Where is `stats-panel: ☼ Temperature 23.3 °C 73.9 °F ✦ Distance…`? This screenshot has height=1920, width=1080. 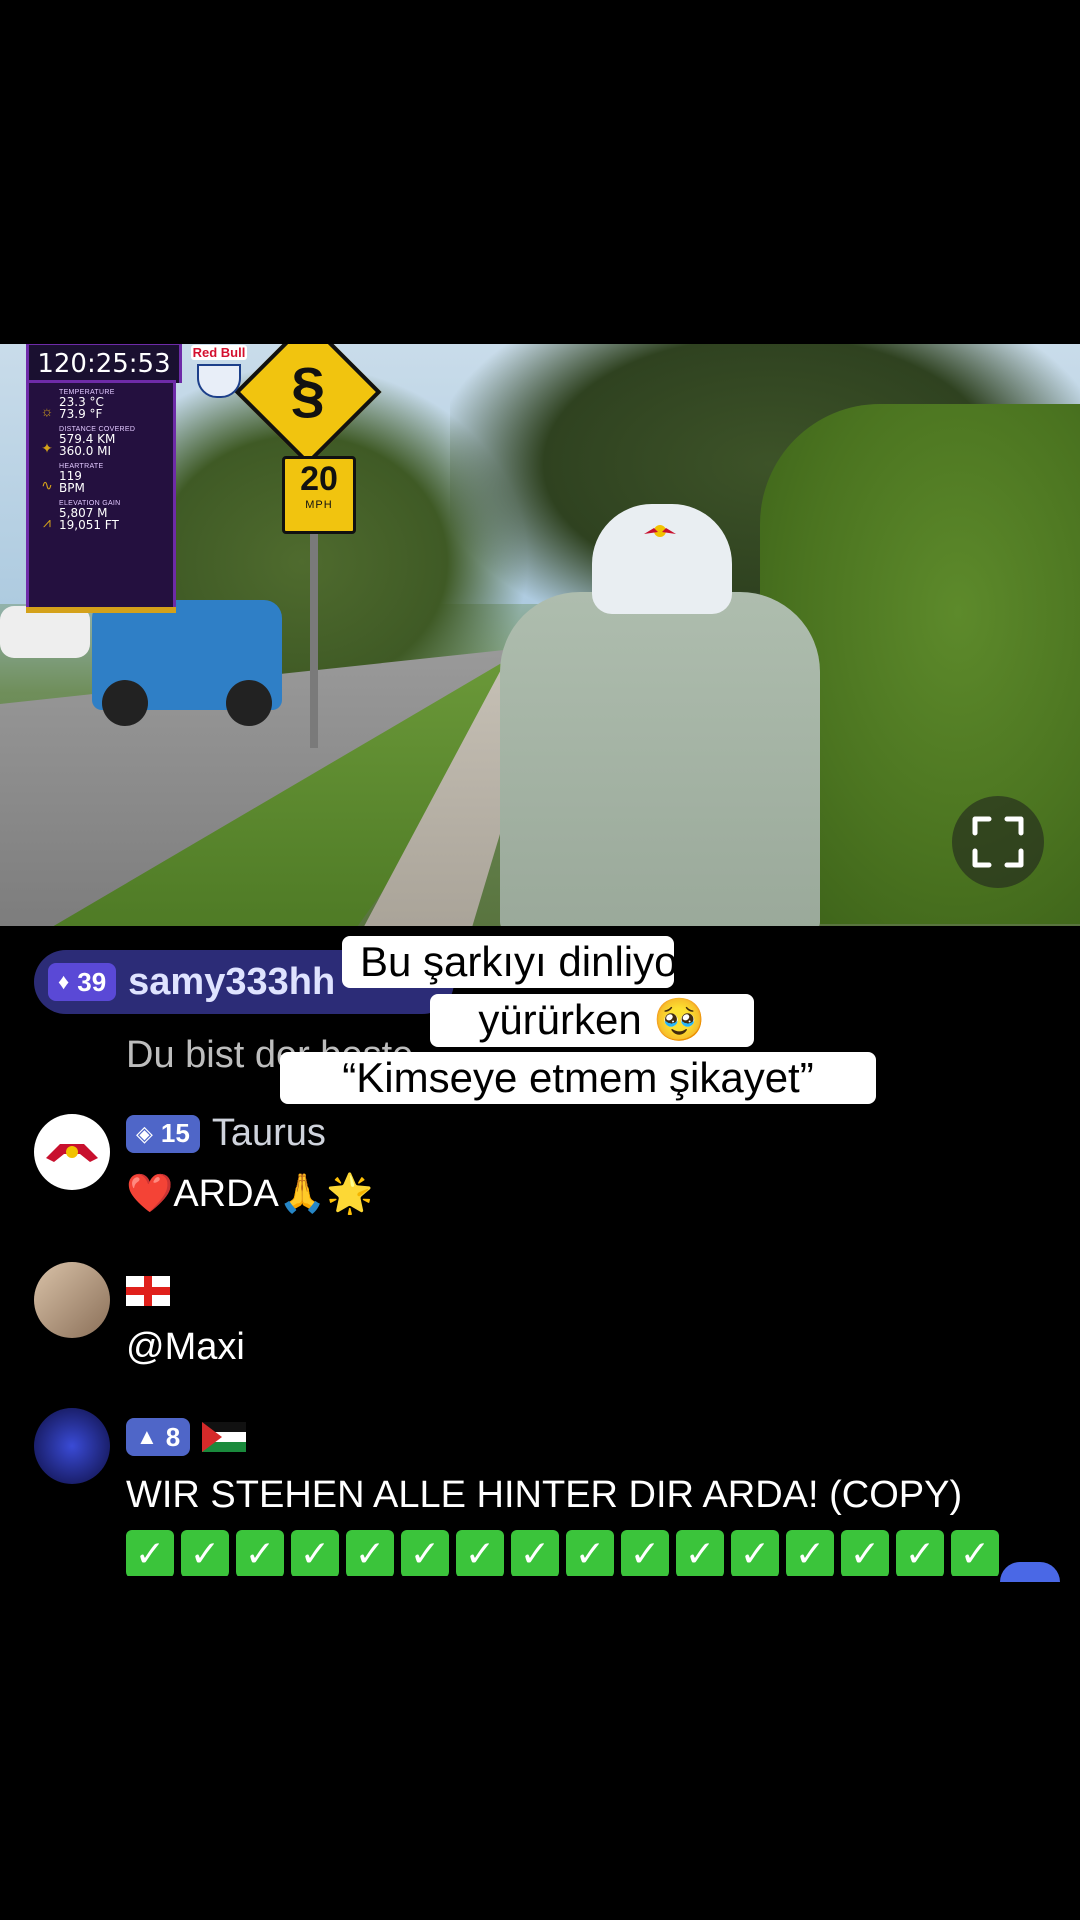 stats-panel: ☼ Temperature 23.3 °C 73.9 °F ✦ Distance… is located at coordinates (101, 496).